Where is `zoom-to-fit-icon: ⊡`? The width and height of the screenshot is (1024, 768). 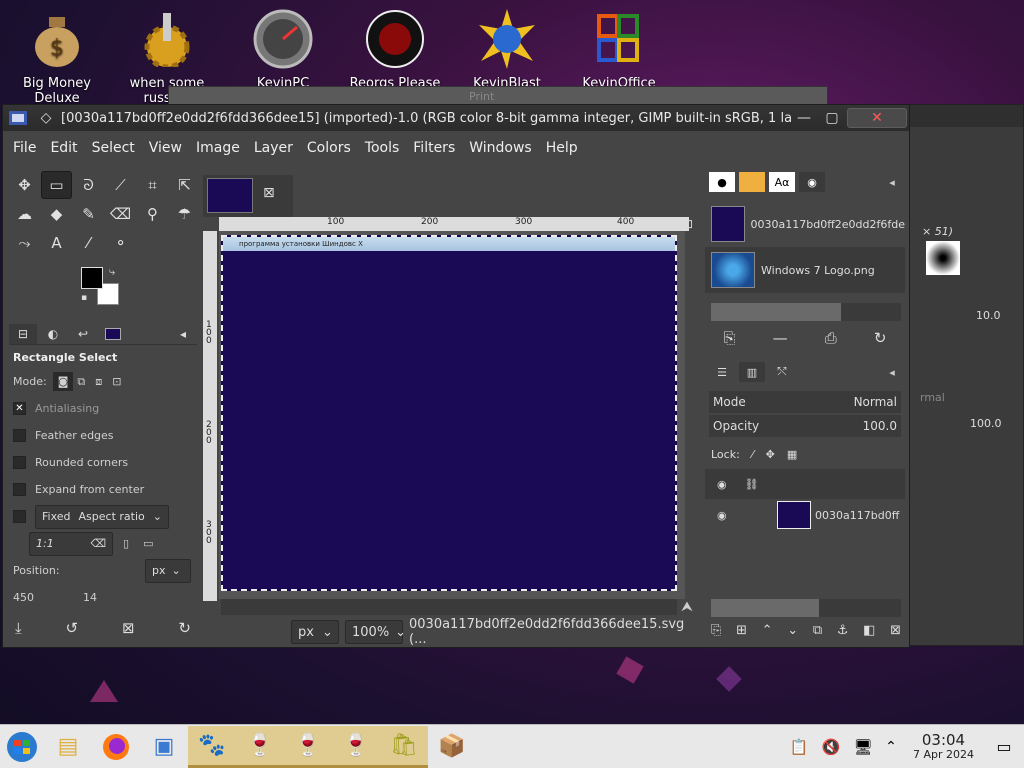
zoom-to-fit-icon: ⊡ is located at coordinates (688, 224).